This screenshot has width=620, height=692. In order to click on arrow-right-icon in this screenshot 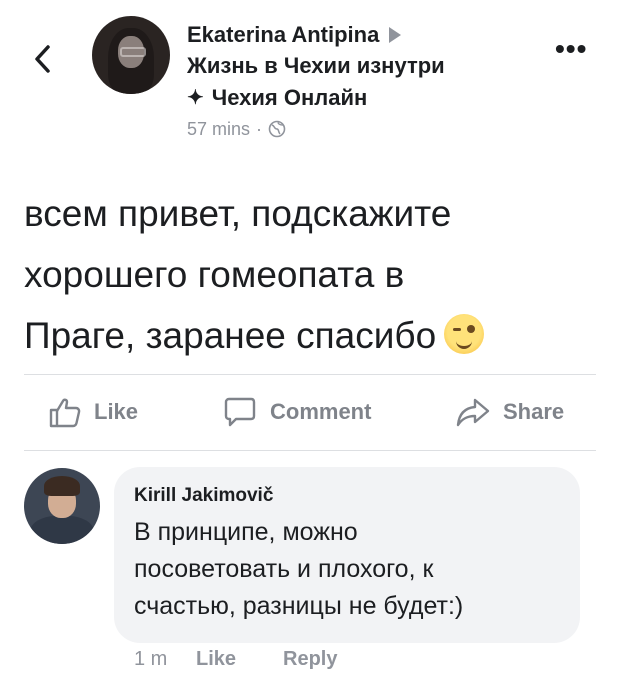, I will do `click(395, 35)`.